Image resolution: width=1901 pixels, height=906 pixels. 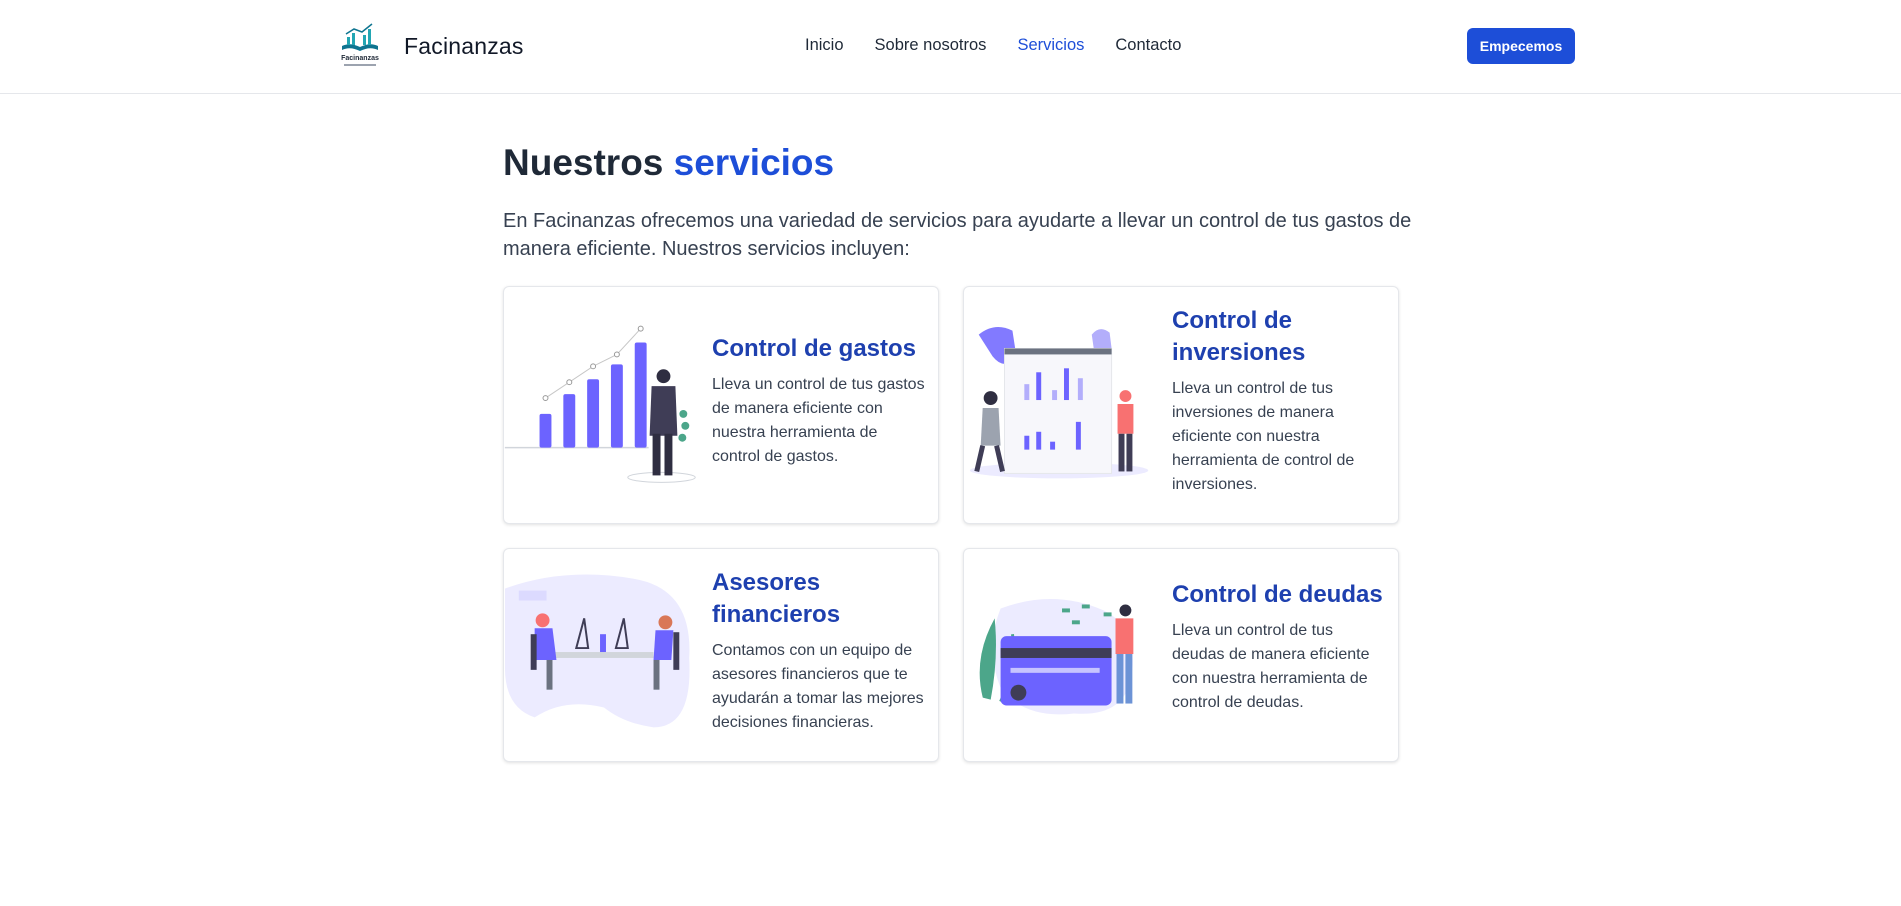 What do you see at coordinates (1148, 45) in the screenshot?
I see `nav-contacto: Contacto` at bounding box center [1148, 45].